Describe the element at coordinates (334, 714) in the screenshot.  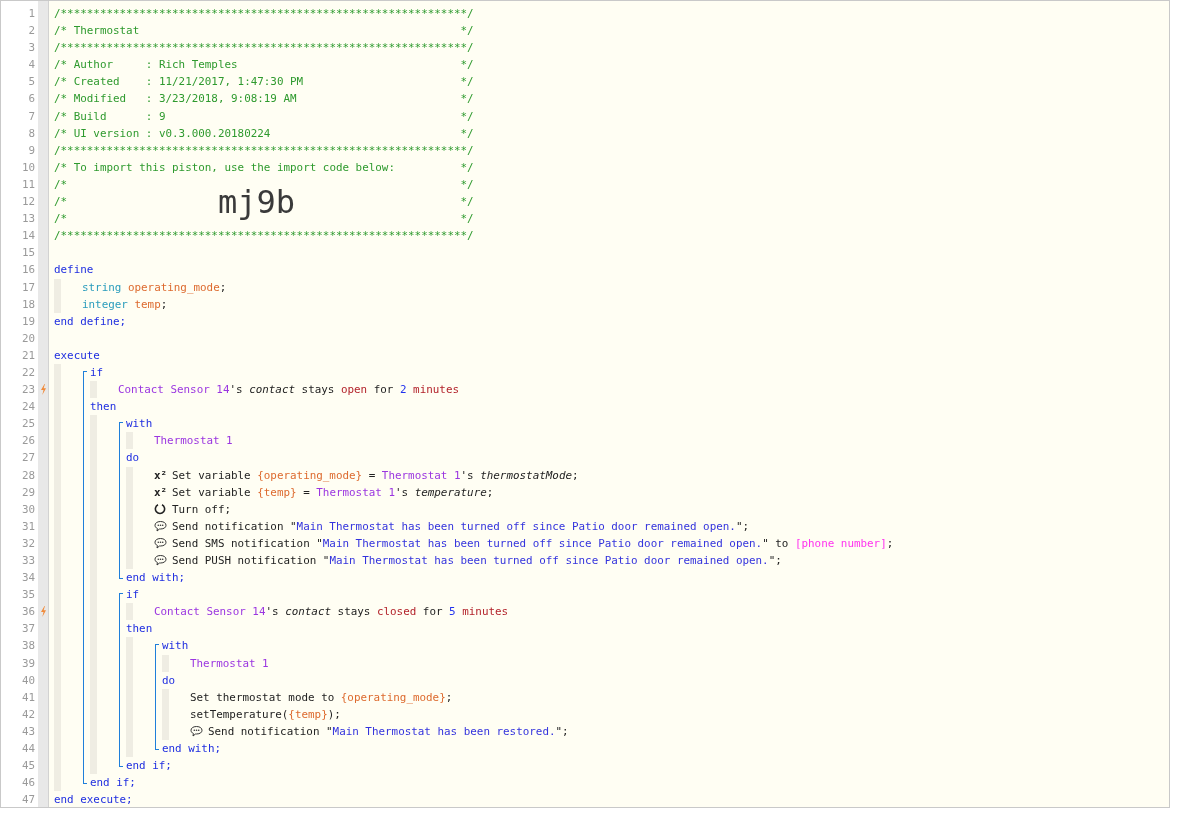
I see `code-text: );` at that location.